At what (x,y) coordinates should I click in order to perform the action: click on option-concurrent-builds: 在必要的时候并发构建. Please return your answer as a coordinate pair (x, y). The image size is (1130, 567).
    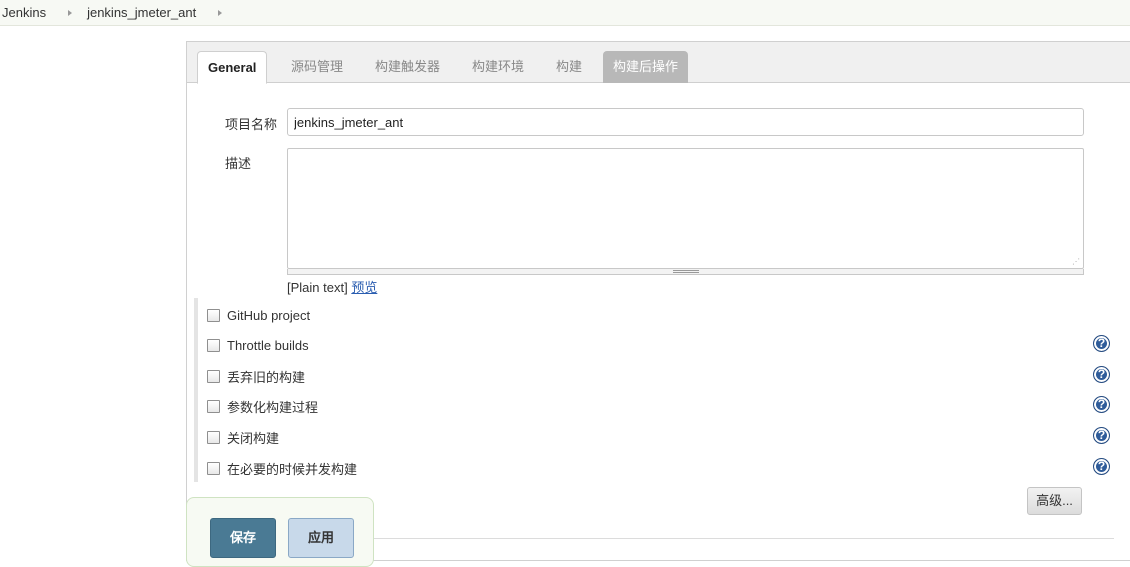
    Looking at the image, I should click on (282, 468).